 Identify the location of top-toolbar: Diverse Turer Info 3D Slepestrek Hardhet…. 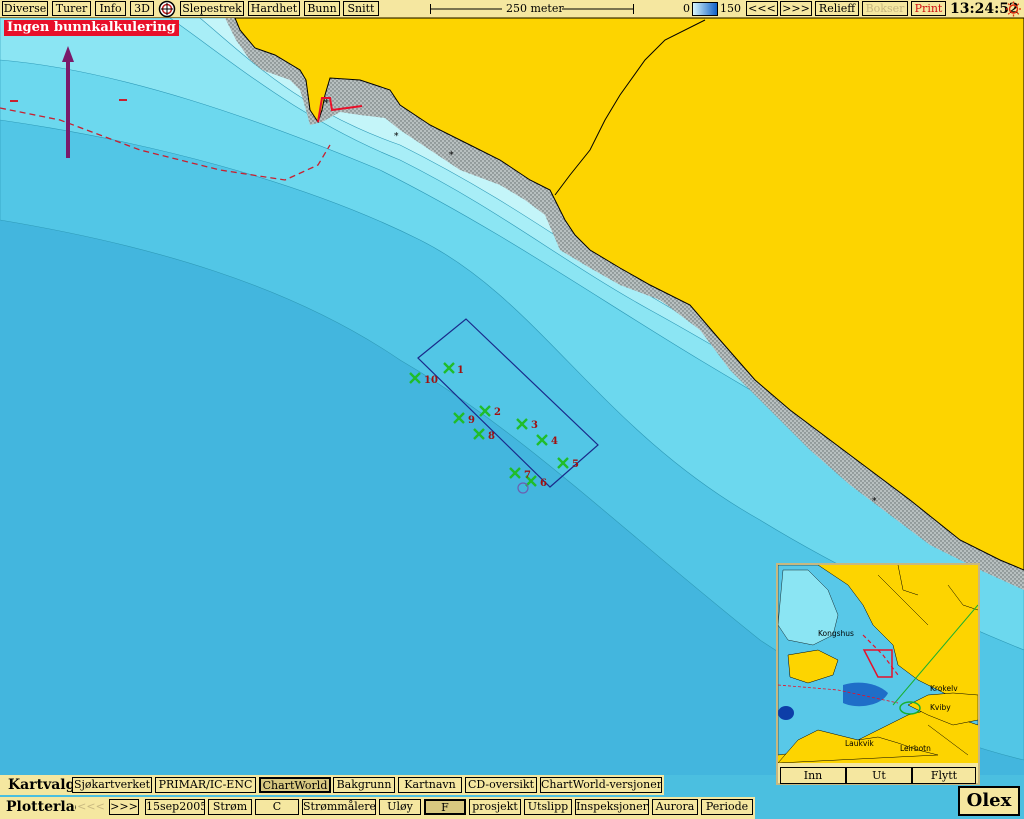
(512, 9).